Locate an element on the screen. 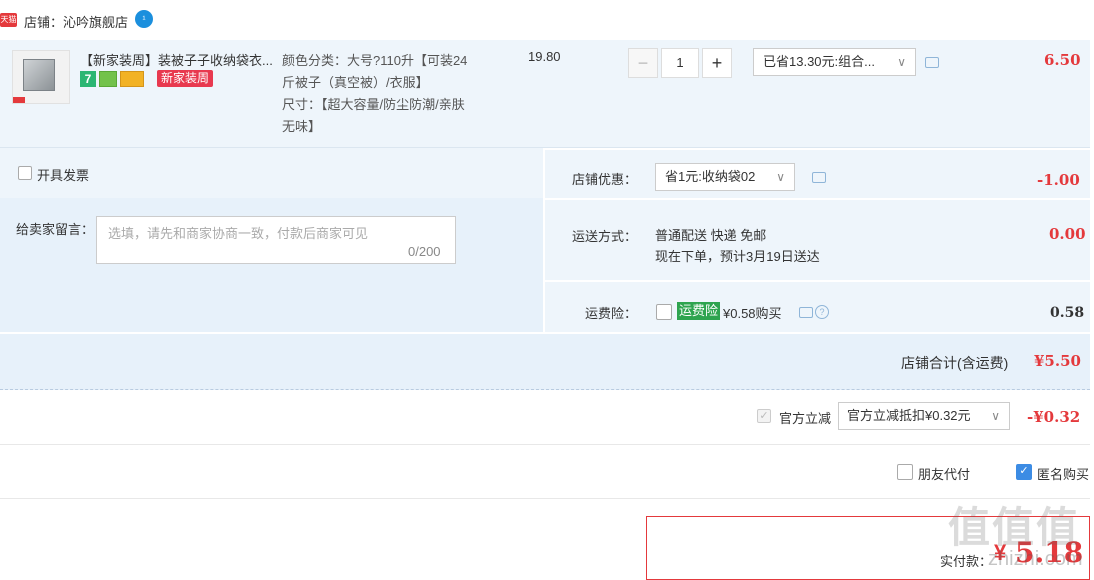 The height and width of the screenshot is (580, 1094). sku-line: 颜色分类：大号?110升【可装24 is located at coordinates (375, 60).